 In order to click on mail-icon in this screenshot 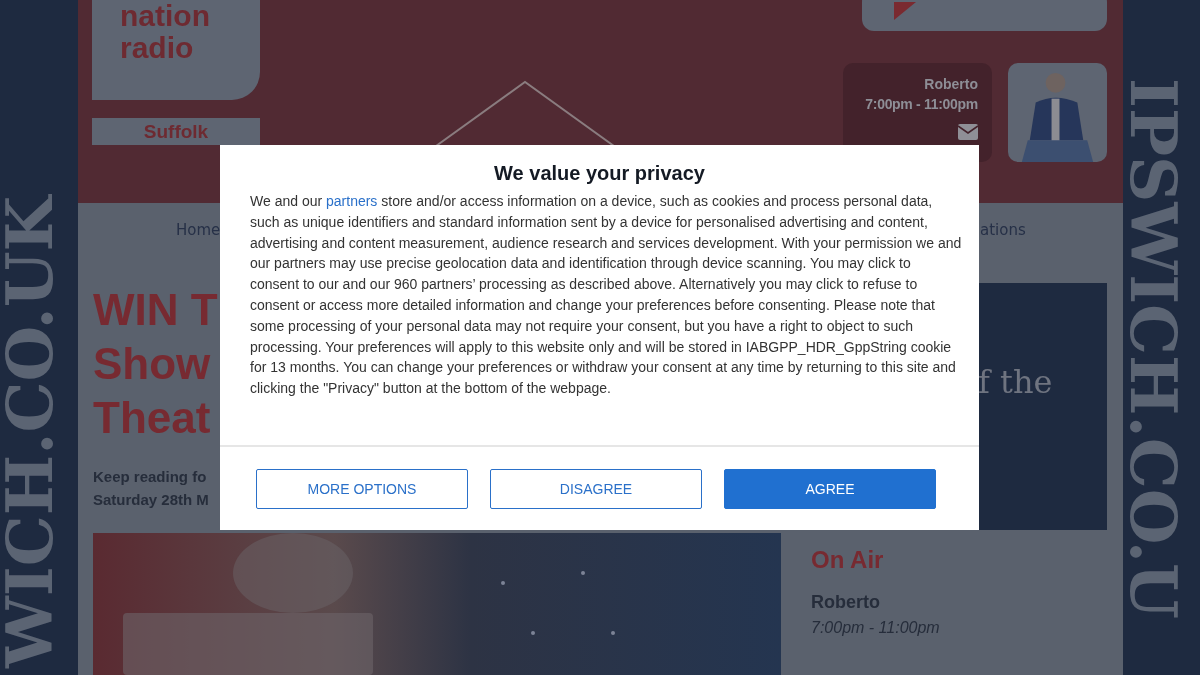, I will do `click(968, 132)`.